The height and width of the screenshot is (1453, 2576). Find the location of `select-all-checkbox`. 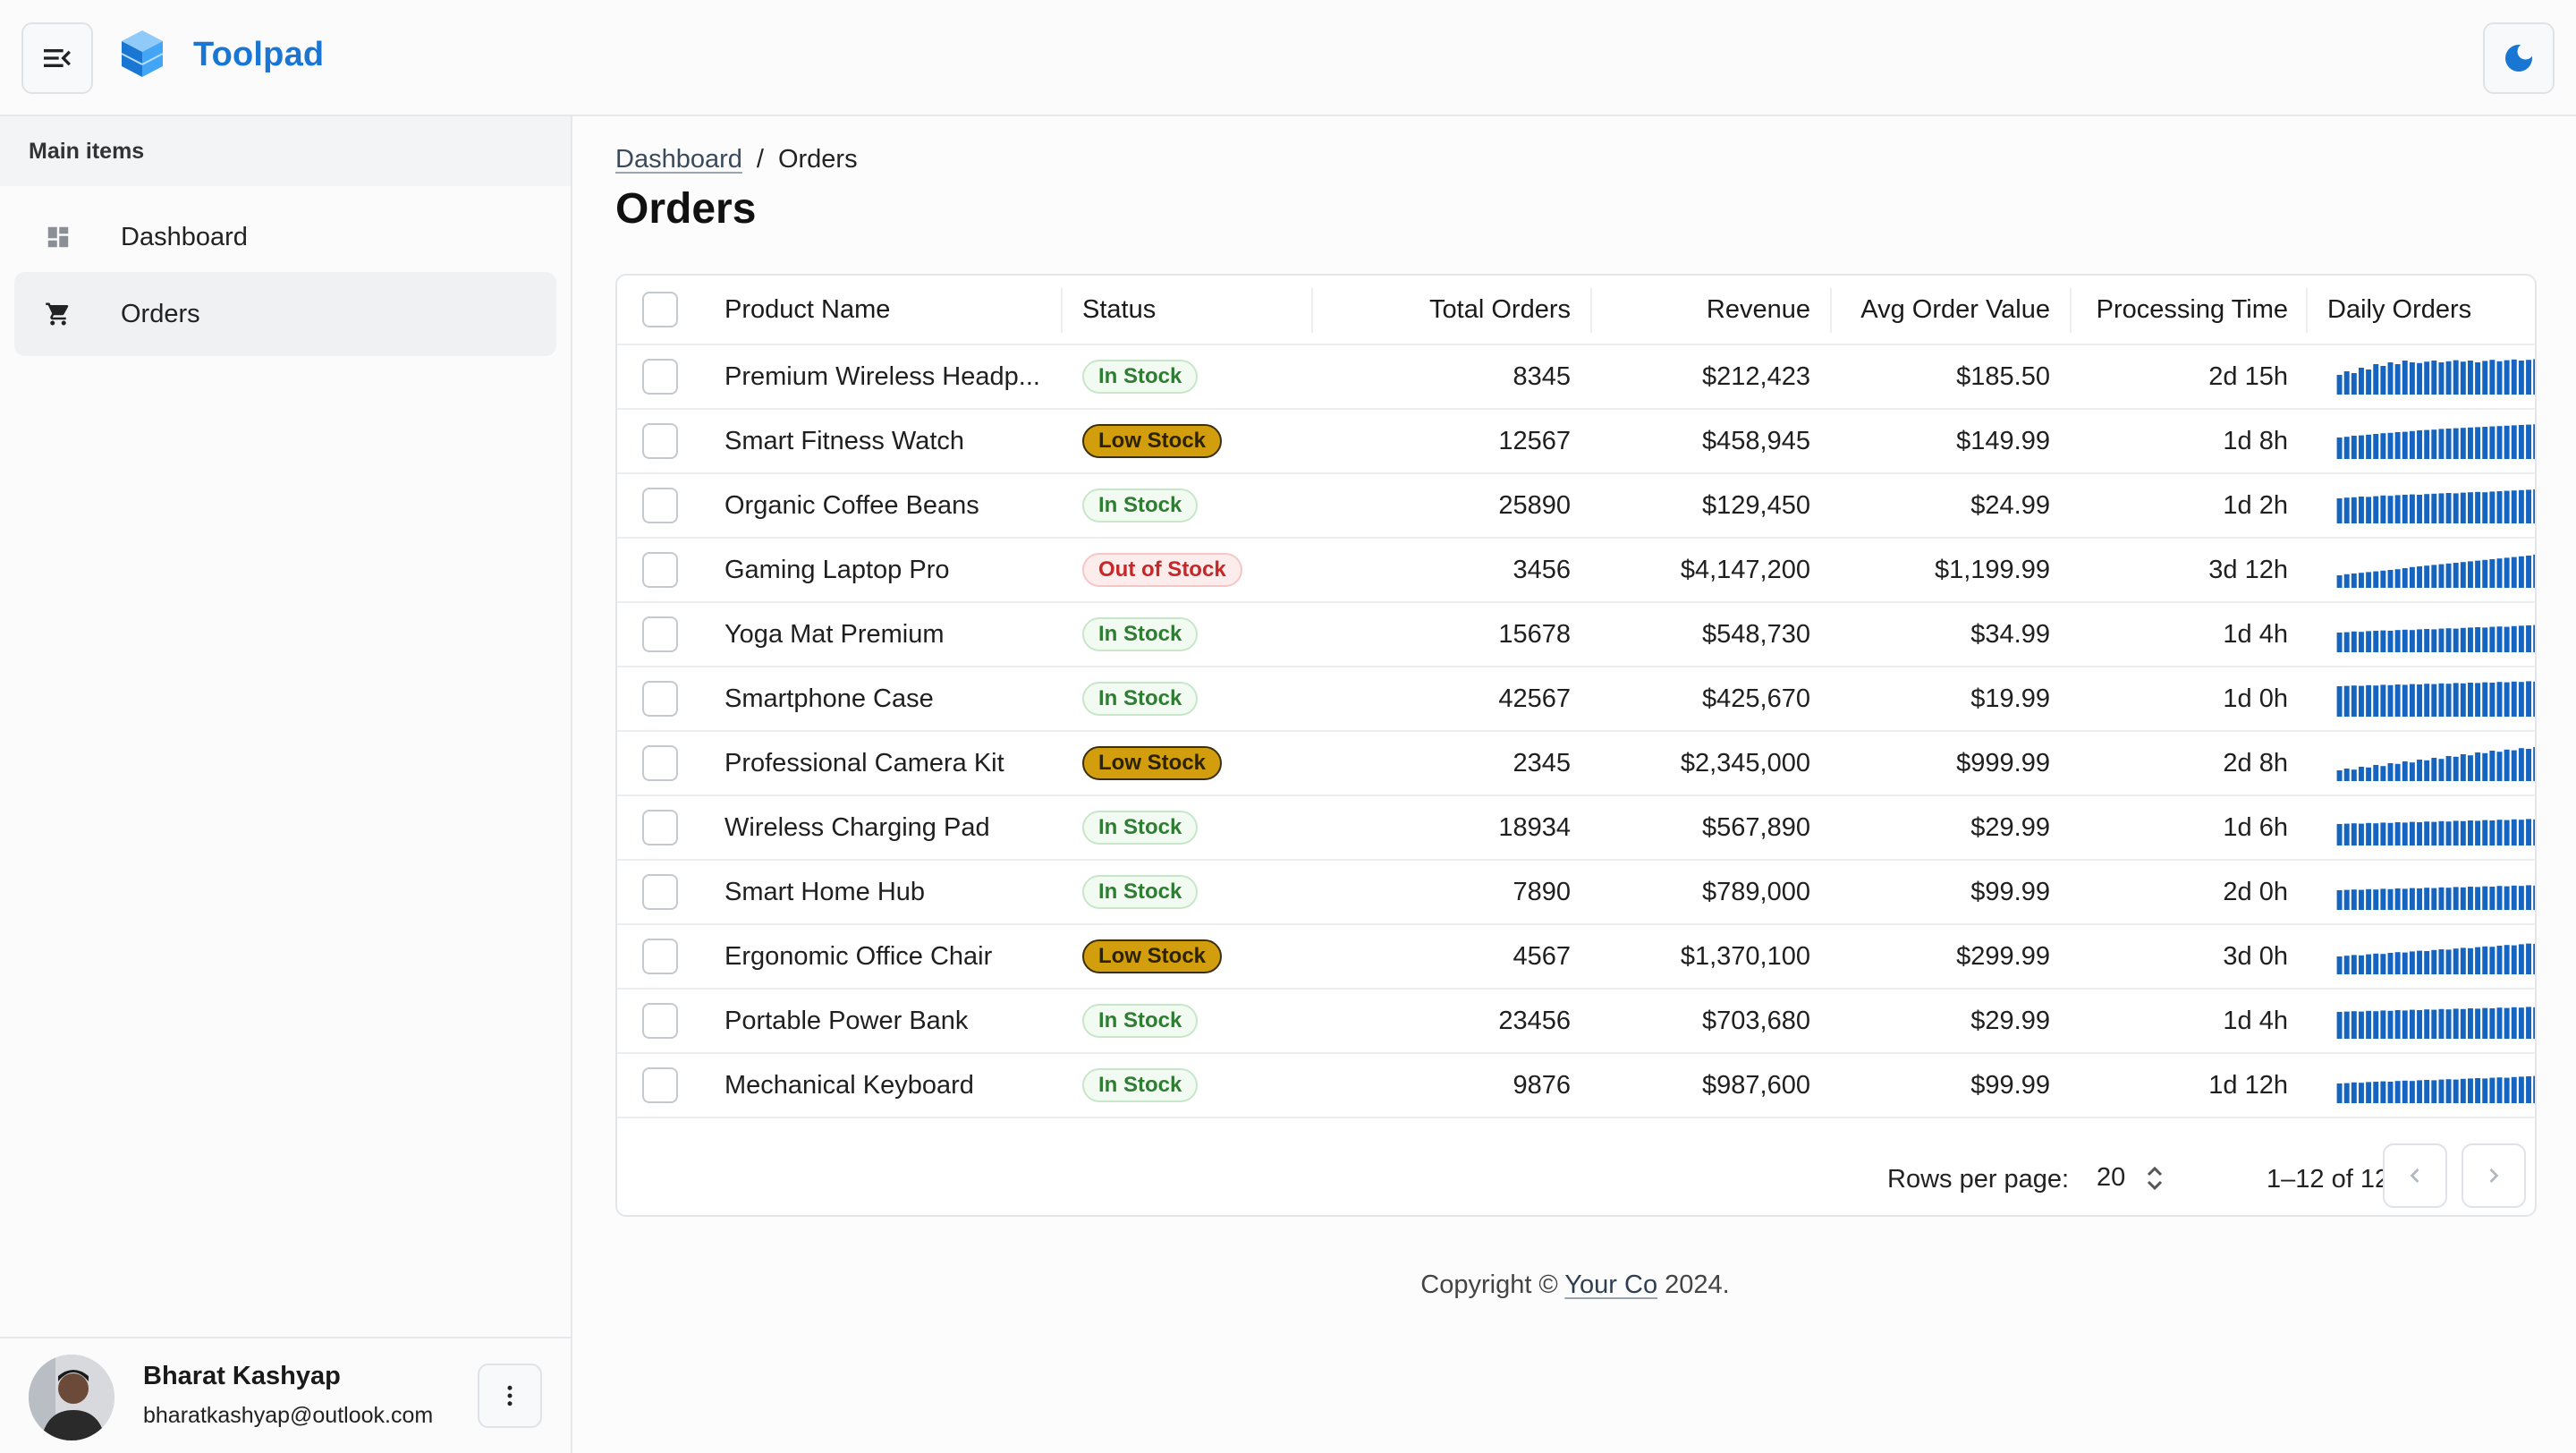

select-all-checkbox is located at coordinates (660, 309).